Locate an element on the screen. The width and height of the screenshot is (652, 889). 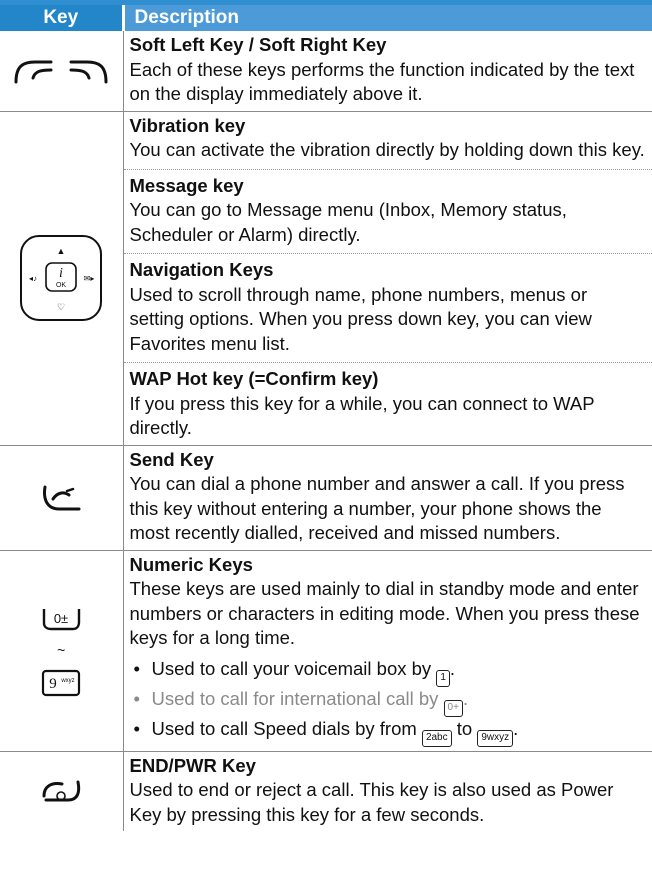
navigation-pad-cell: i OK ▲ ♡ ◂♪ ✉▸ is located at coordinates (62, 277).